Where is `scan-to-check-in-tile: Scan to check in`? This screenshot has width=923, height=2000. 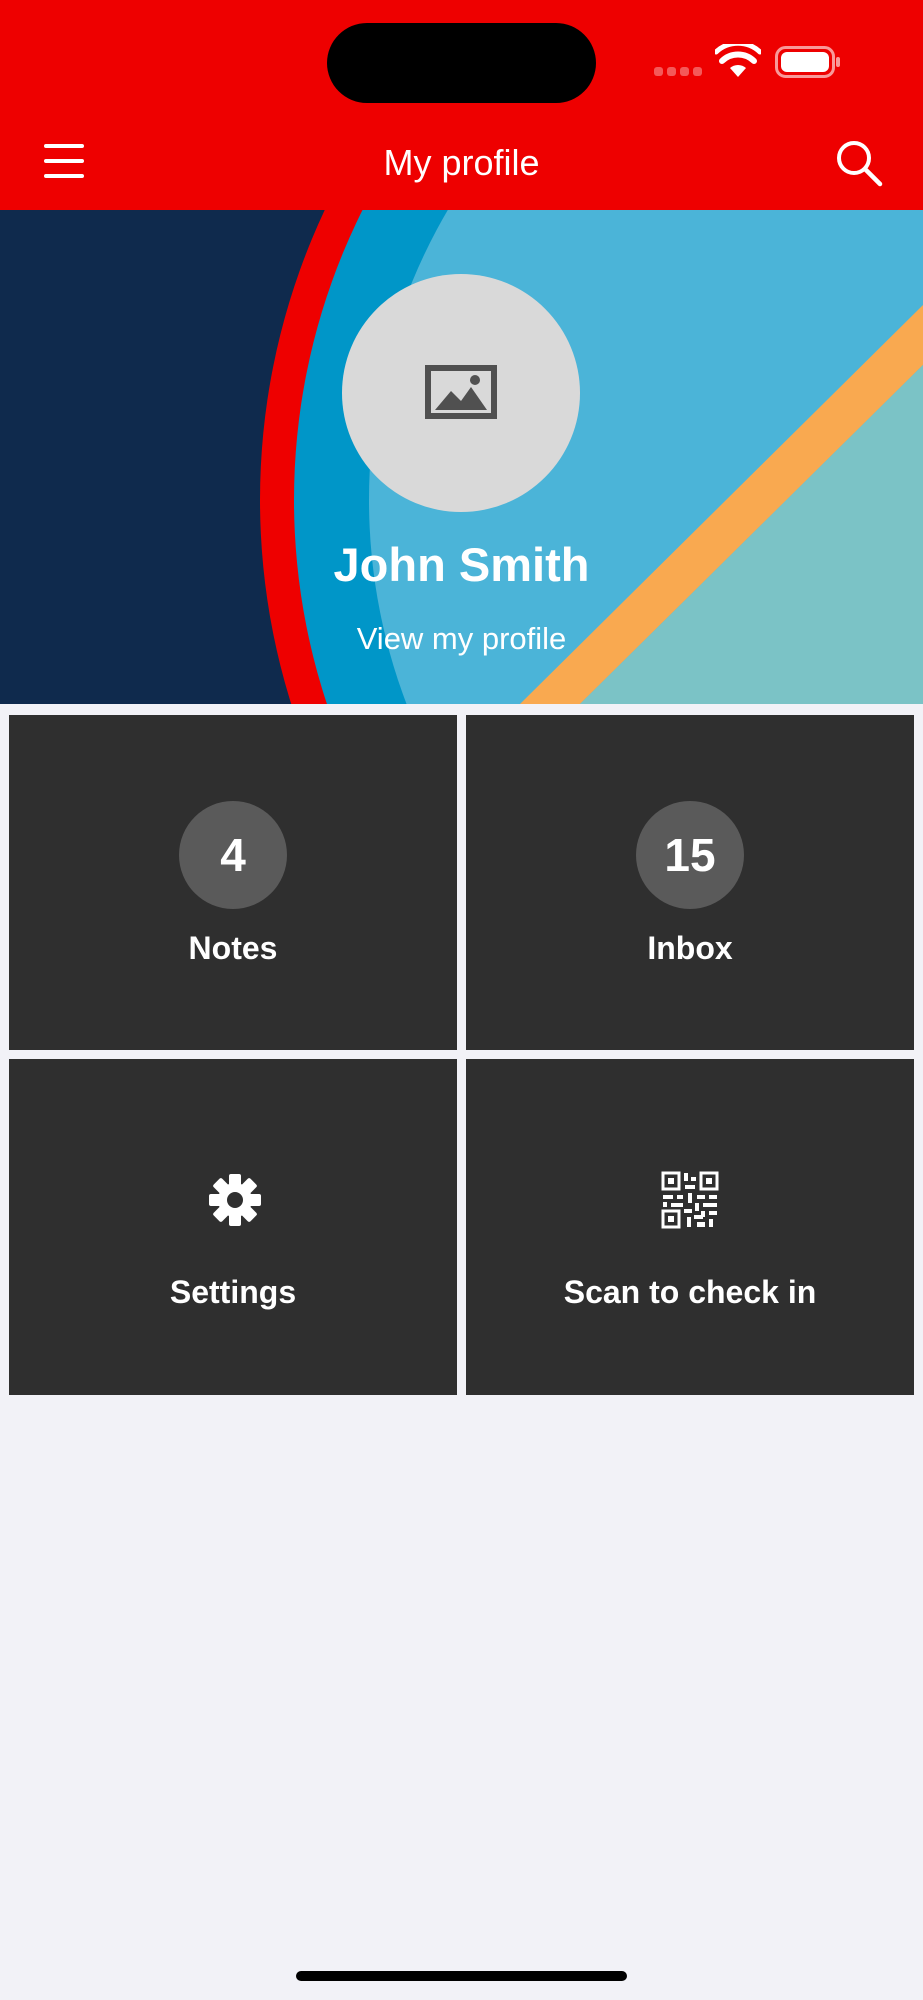
scan-to-check-in-tile: Scan to check in is located at coordinates (690, 1227).